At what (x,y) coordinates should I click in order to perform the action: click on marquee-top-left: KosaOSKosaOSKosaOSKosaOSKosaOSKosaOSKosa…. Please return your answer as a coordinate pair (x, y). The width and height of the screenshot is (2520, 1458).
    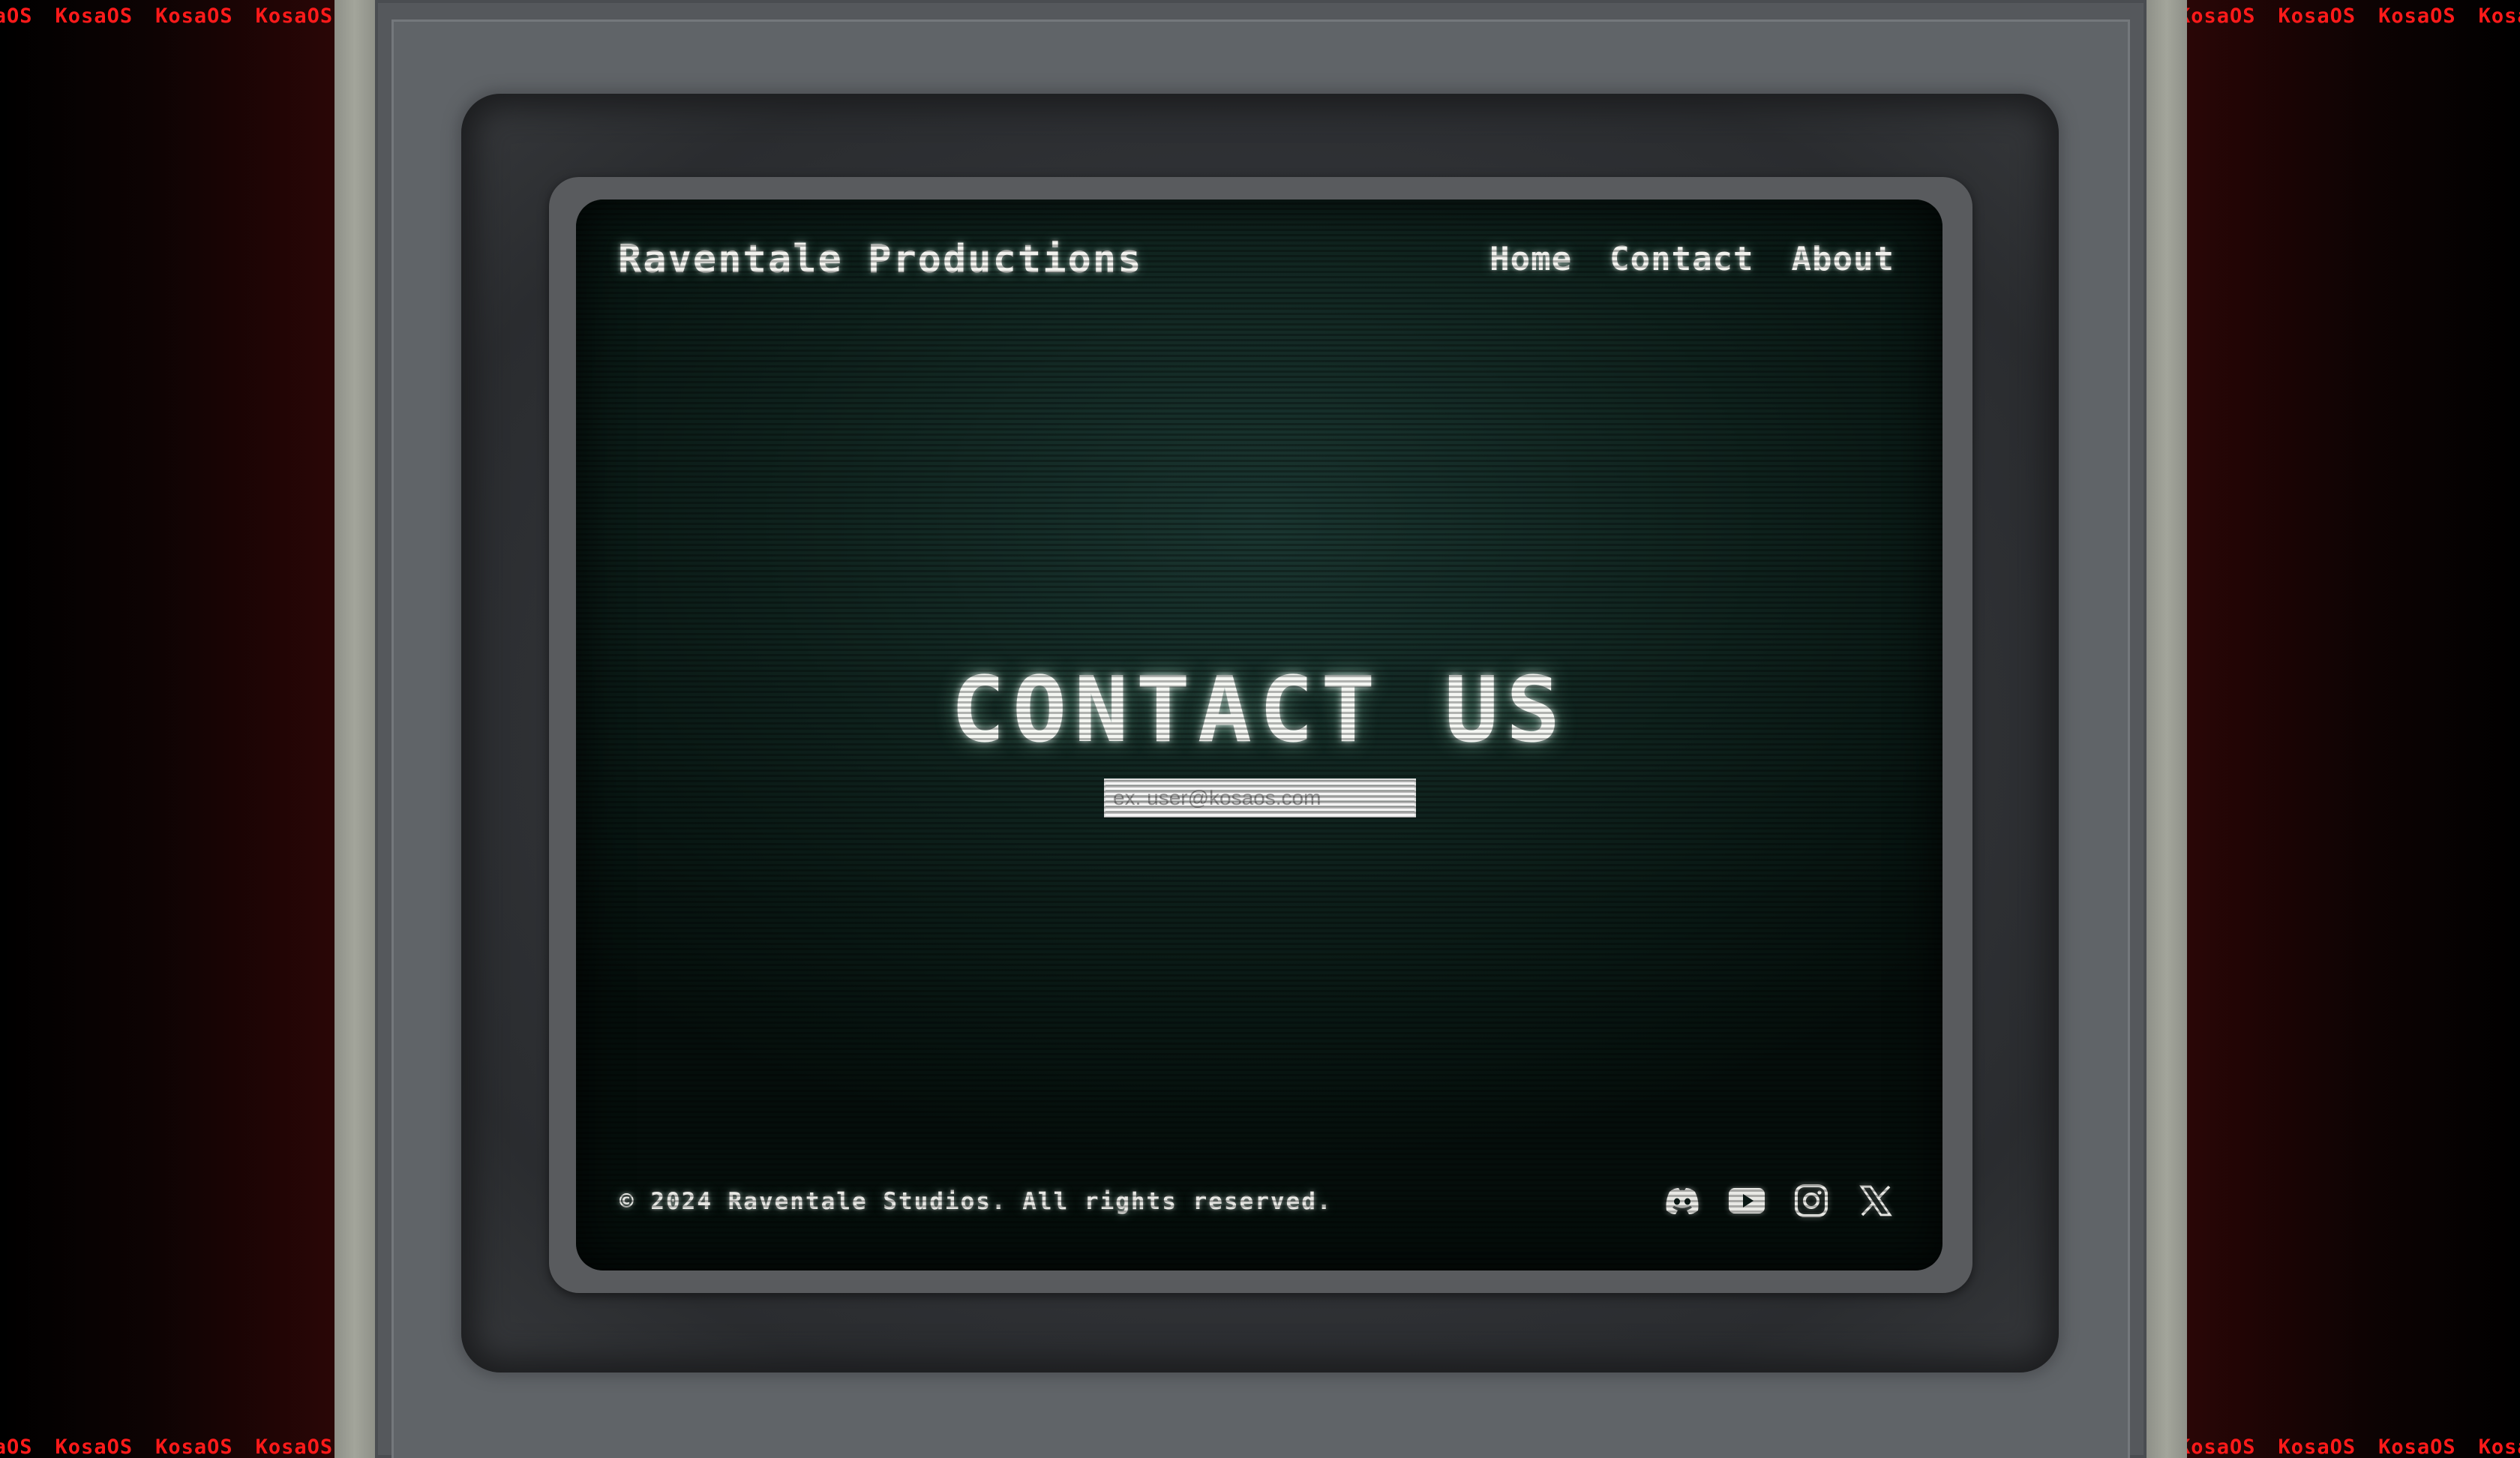
    Looking at the image, I should click on (167, 17).